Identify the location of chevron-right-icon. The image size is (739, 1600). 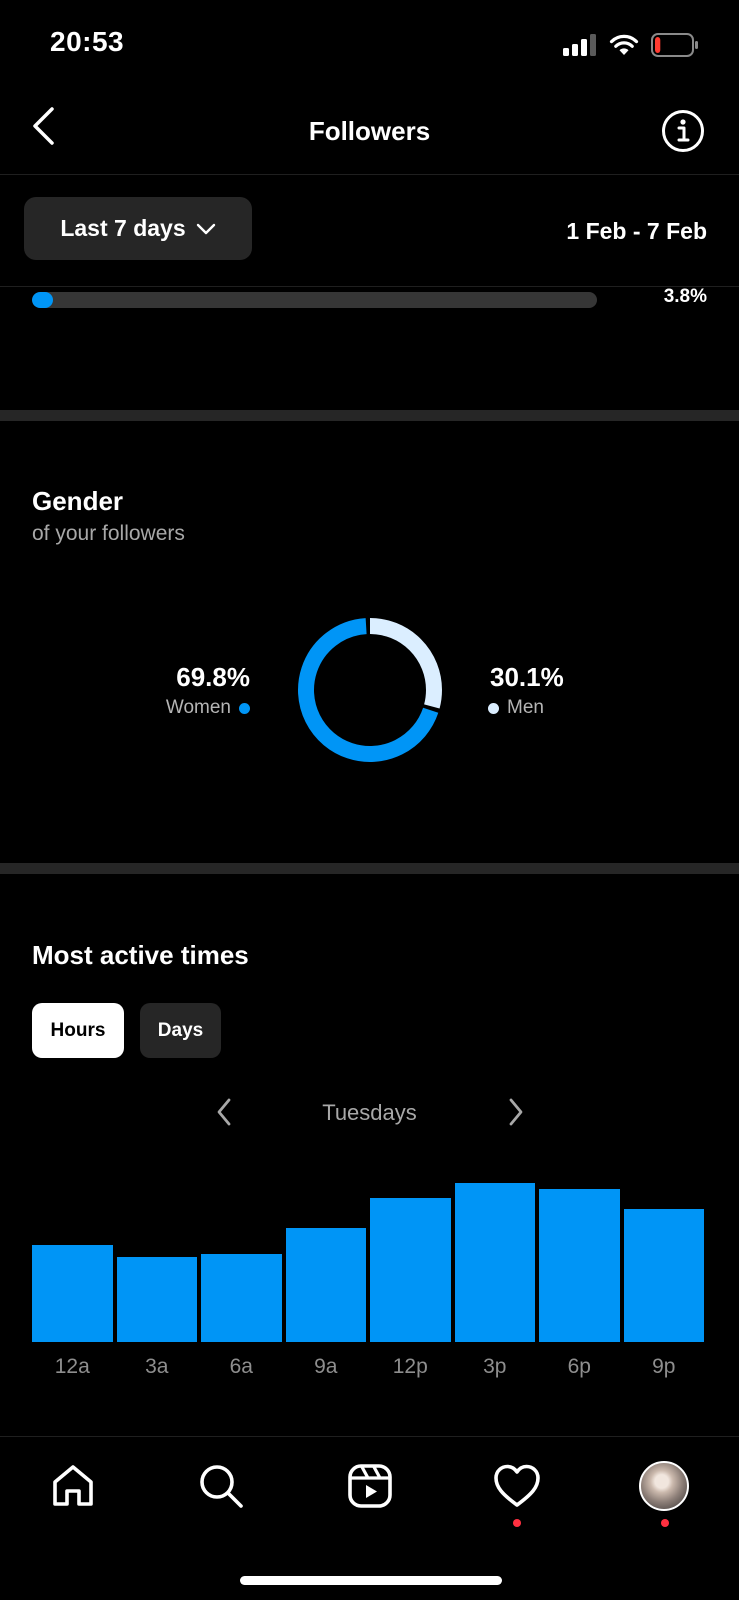
(516, 1112).